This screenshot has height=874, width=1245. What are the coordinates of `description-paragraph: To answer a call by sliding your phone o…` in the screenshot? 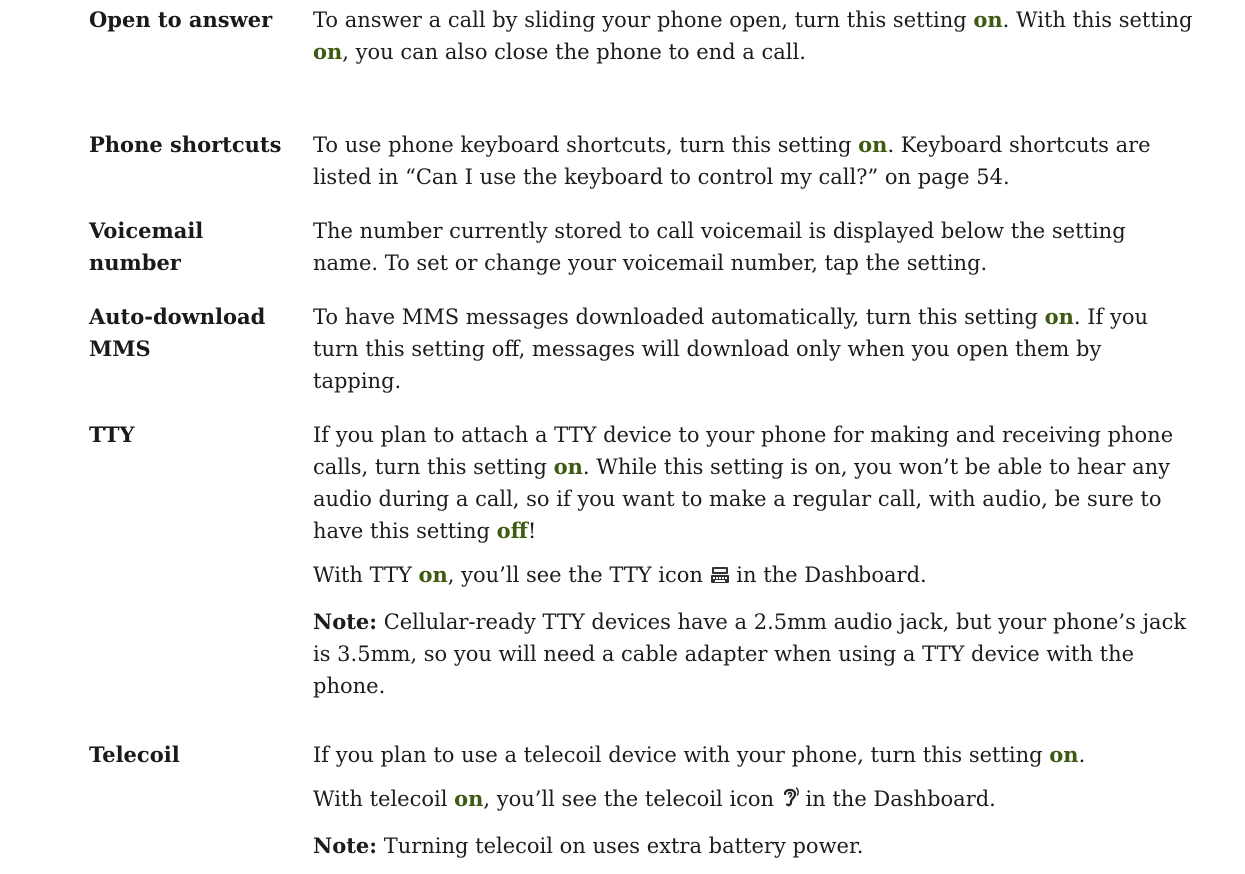 It's located at (753, 36).